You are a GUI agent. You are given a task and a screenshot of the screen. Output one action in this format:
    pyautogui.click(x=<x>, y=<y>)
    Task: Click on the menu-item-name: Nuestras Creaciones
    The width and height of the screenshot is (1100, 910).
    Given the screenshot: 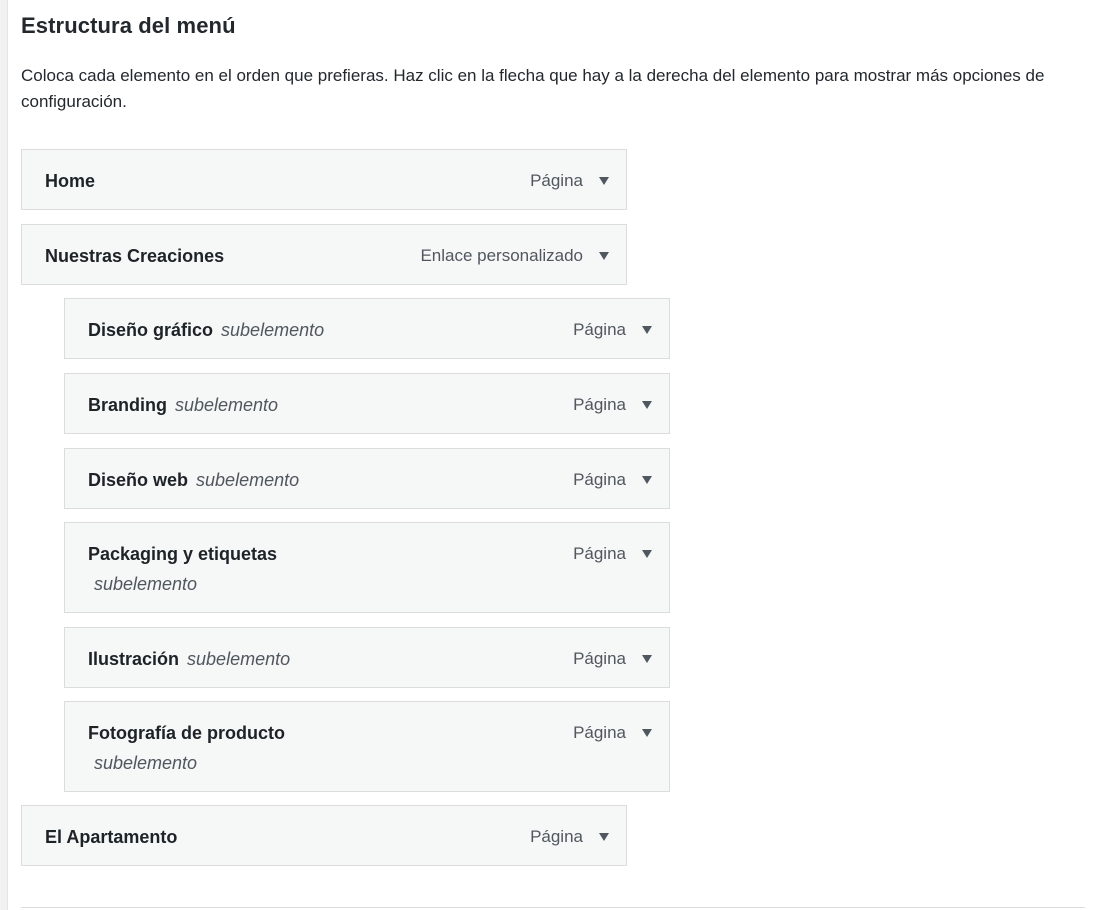 What is the action you would take?
    pyautogui.click(x=135, y=256)
    